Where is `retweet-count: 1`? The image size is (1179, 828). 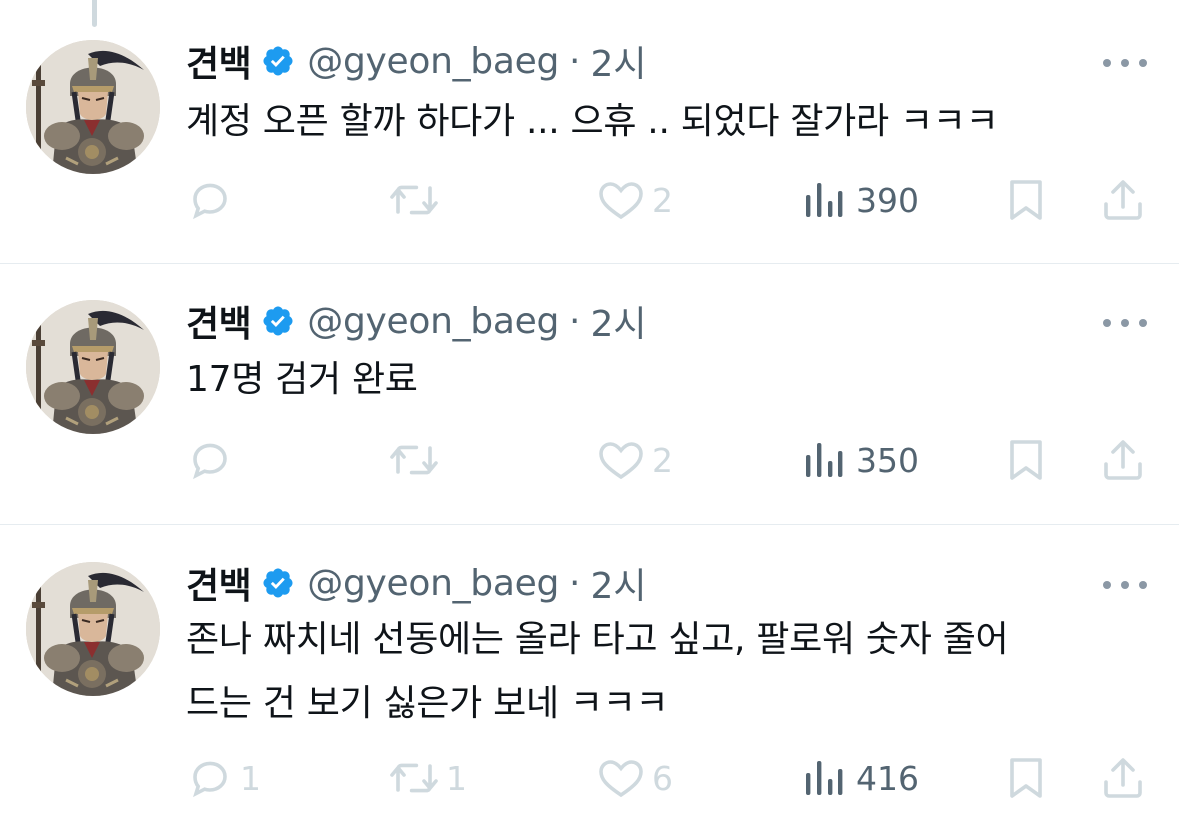 retweet-count: 1 is located at coordinates (456, 778).